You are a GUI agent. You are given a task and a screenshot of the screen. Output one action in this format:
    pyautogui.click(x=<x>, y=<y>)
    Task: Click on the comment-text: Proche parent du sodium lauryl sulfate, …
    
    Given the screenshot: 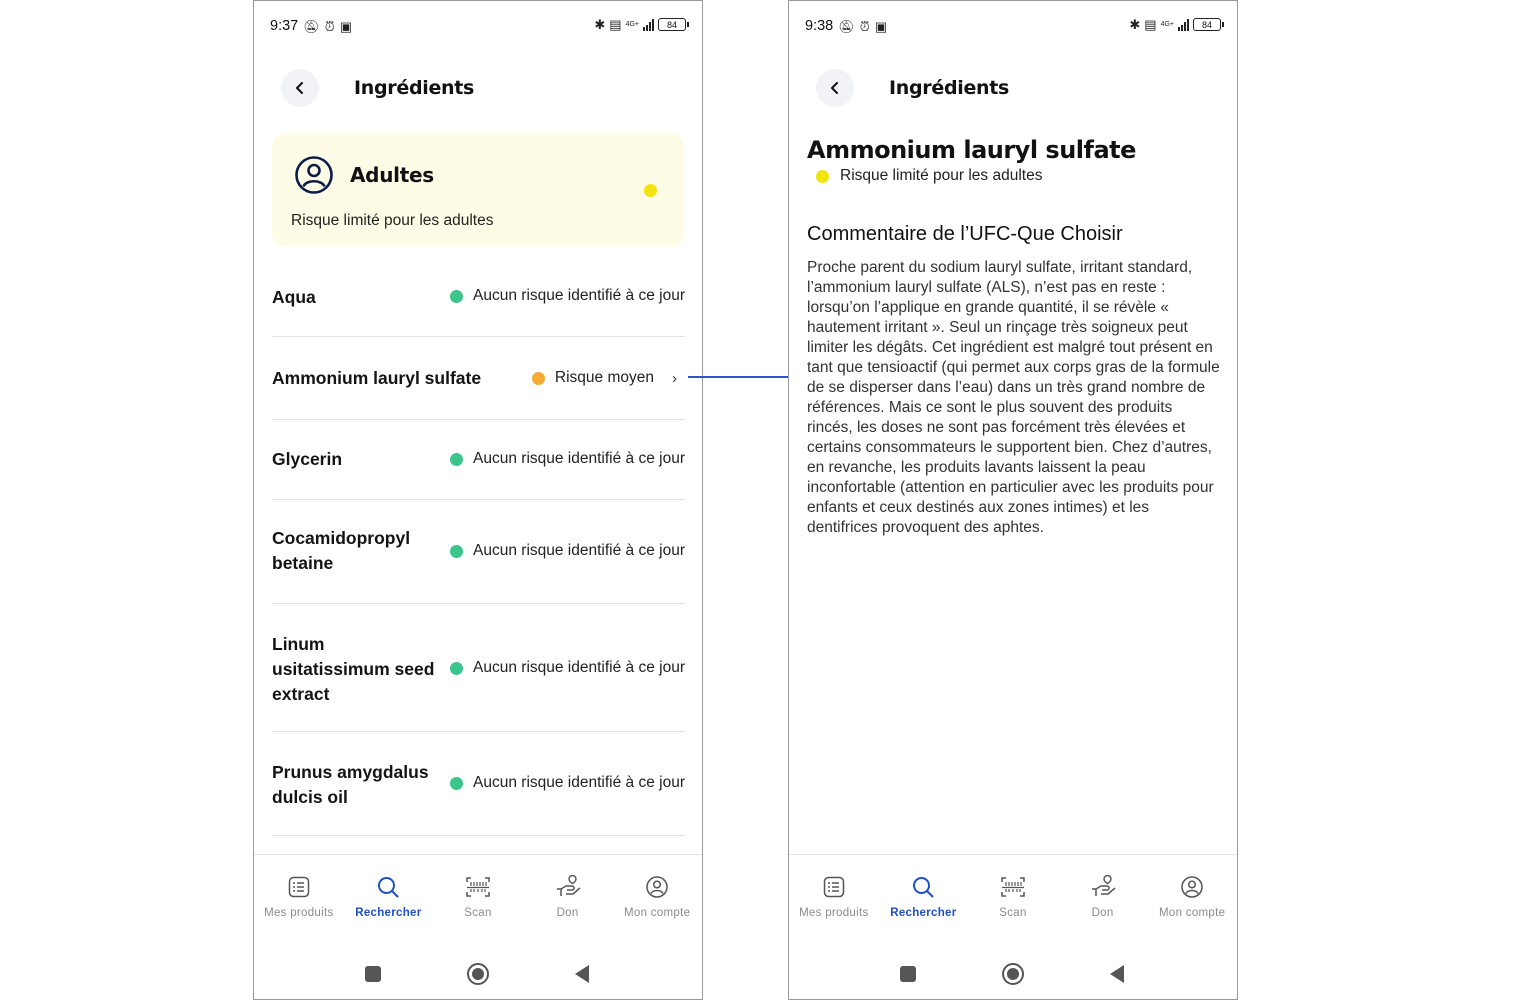 What is the action you would take?
    pyautogui.click(x=1013, y=397)
    